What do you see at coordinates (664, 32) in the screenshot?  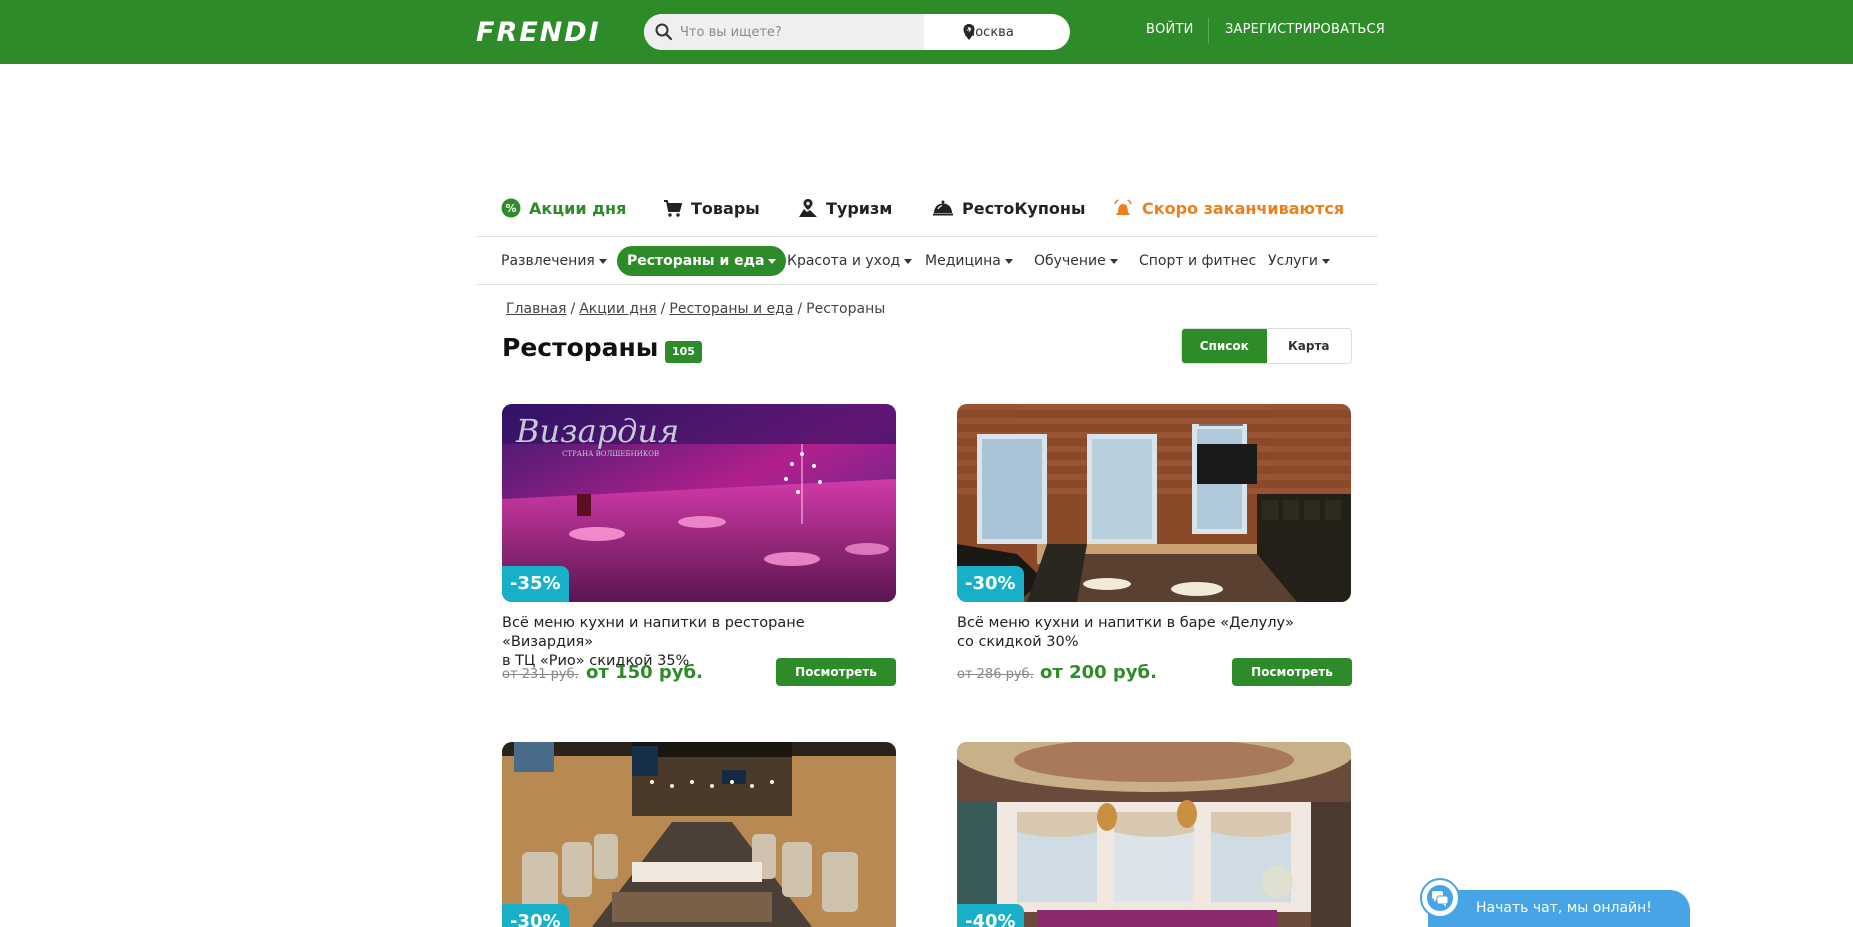 I see `search-icon` at bounding box center [664, 32].